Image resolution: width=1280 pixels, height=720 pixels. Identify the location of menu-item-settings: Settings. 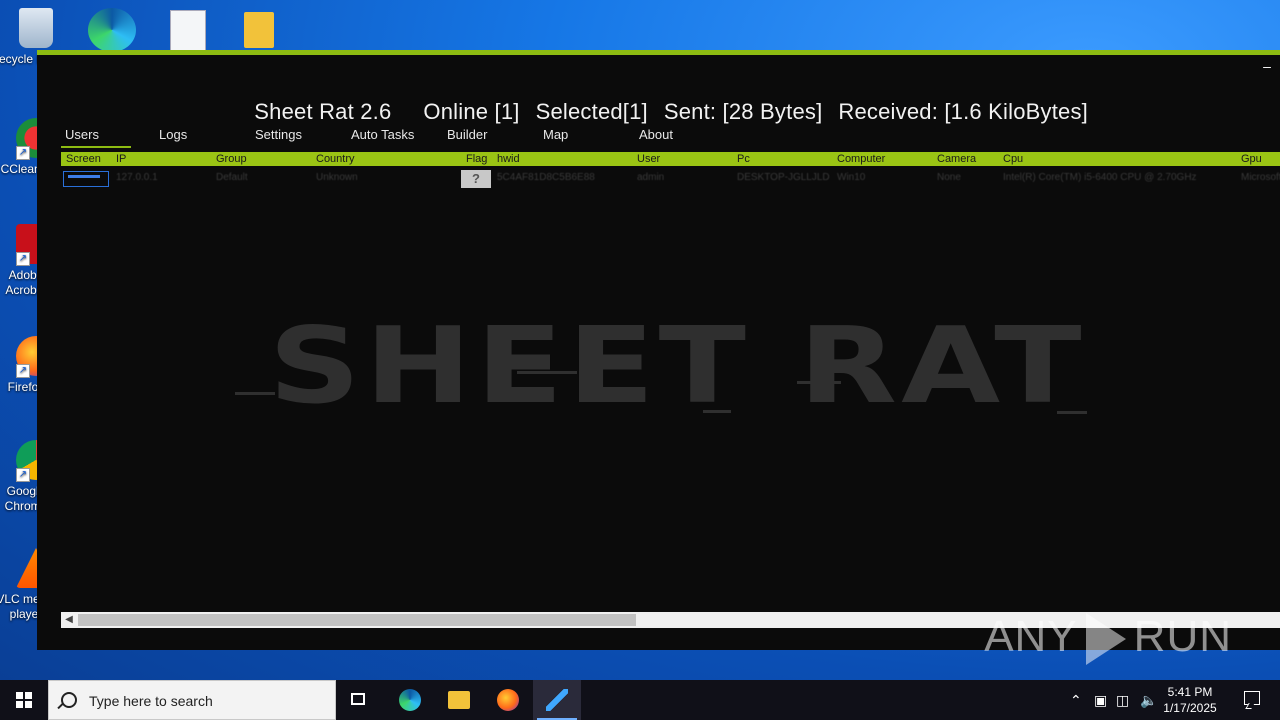
(278, 134).